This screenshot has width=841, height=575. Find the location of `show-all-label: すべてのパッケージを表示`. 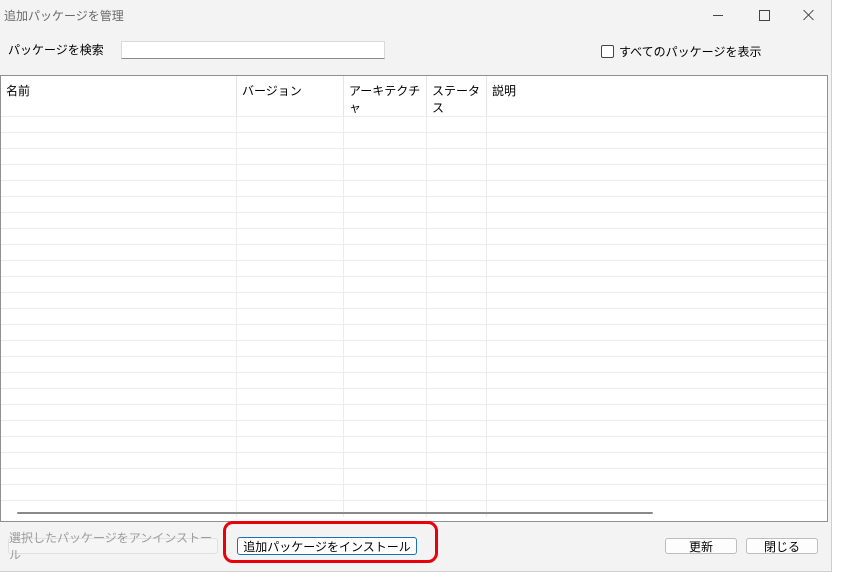

show-all-label: すべてのパッケージを表示 is located at coordinates (690, 52).